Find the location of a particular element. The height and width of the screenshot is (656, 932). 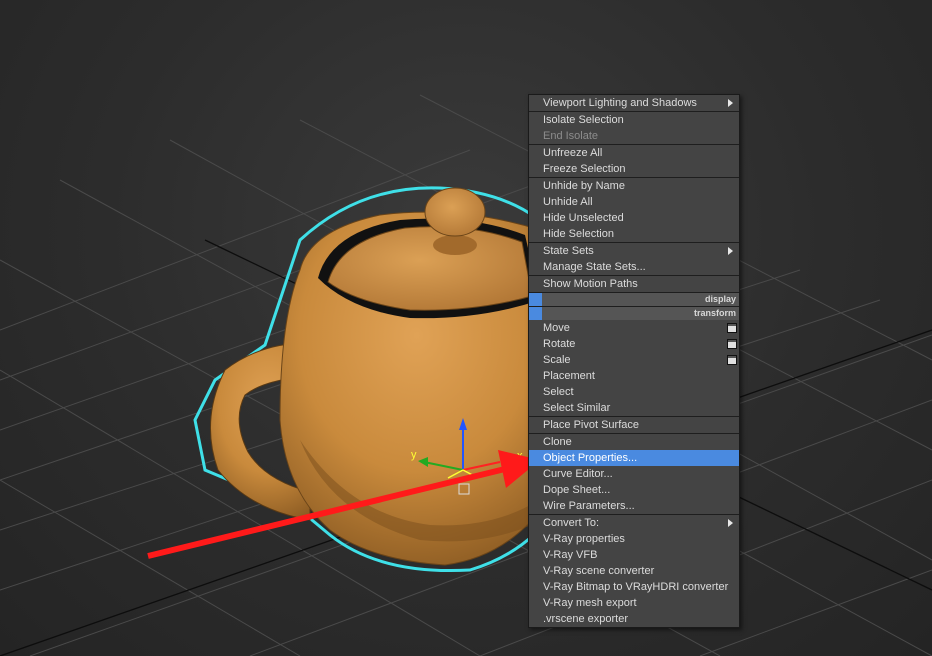

menu-item-viewport-lighting-and-shadows: Viewport Lighting and Shadows is located at coordinates (634, 103).